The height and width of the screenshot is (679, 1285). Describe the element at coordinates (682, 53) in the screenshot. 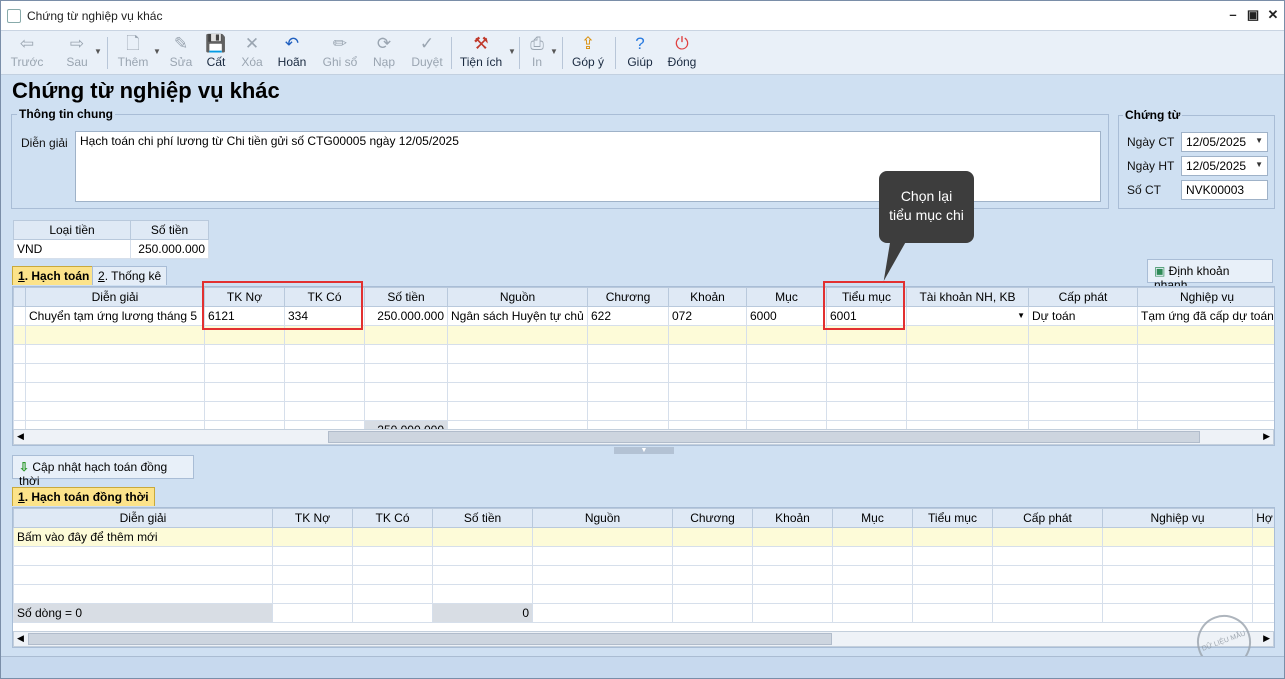

I see `close-button: ⏻ Đóng` at that location.